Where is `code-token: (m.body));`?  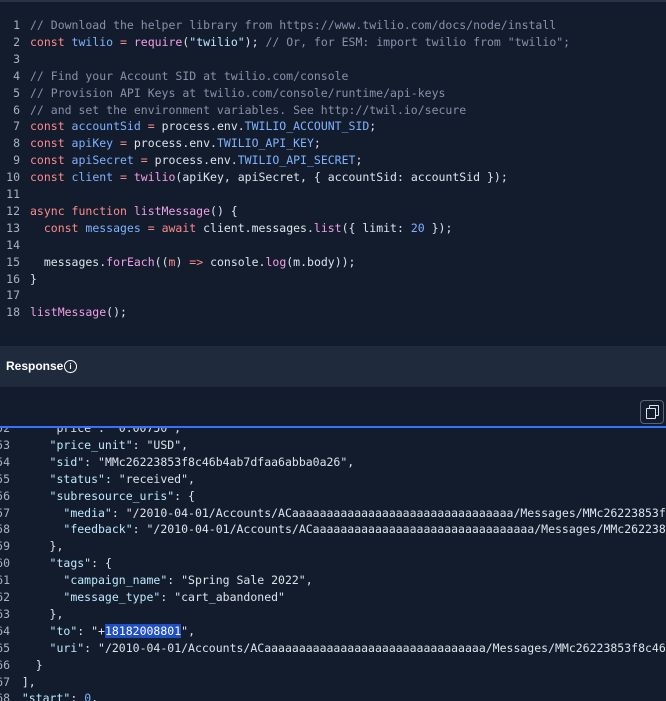
code-token: (m.body)); is located at coordinates (321, 261).